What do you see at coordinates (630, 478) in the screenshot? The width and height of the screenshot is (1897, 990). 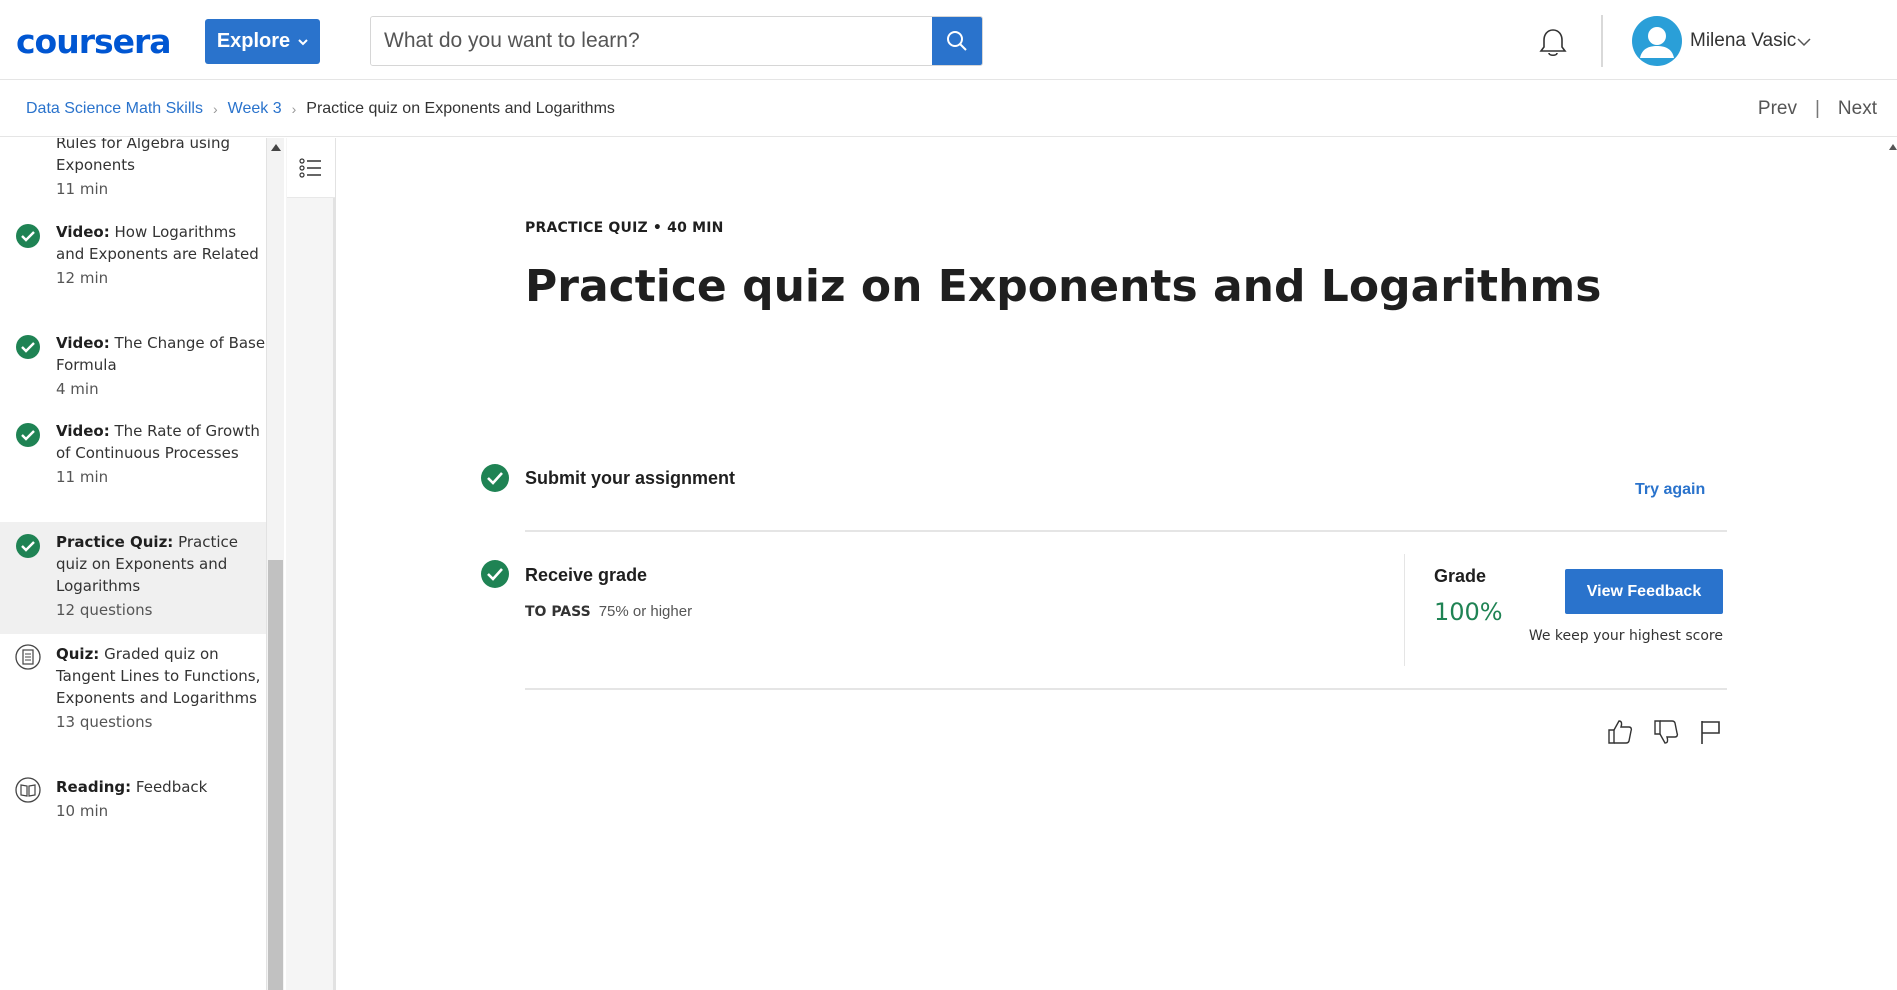 I see `submit-assignment-label: Submit your assignment` at bounding box center [630, 478].